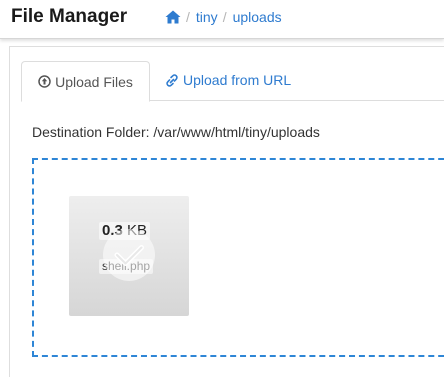  I want to click on upload-tabs: Upload Files Upload from URL, so click(232, 81).